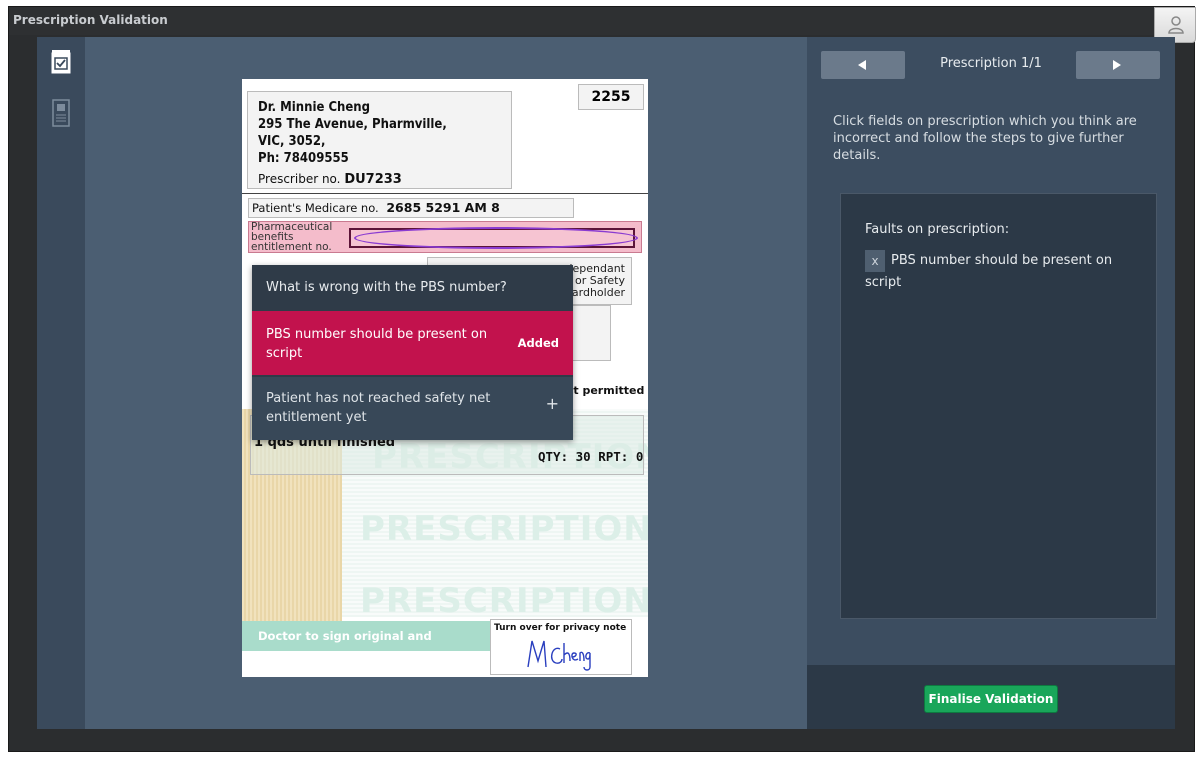  What do you see at coordinates (299, 179) in the screenshot?
I see `prescriber-label: Prescriber no.` at bounding box center [299, 179].